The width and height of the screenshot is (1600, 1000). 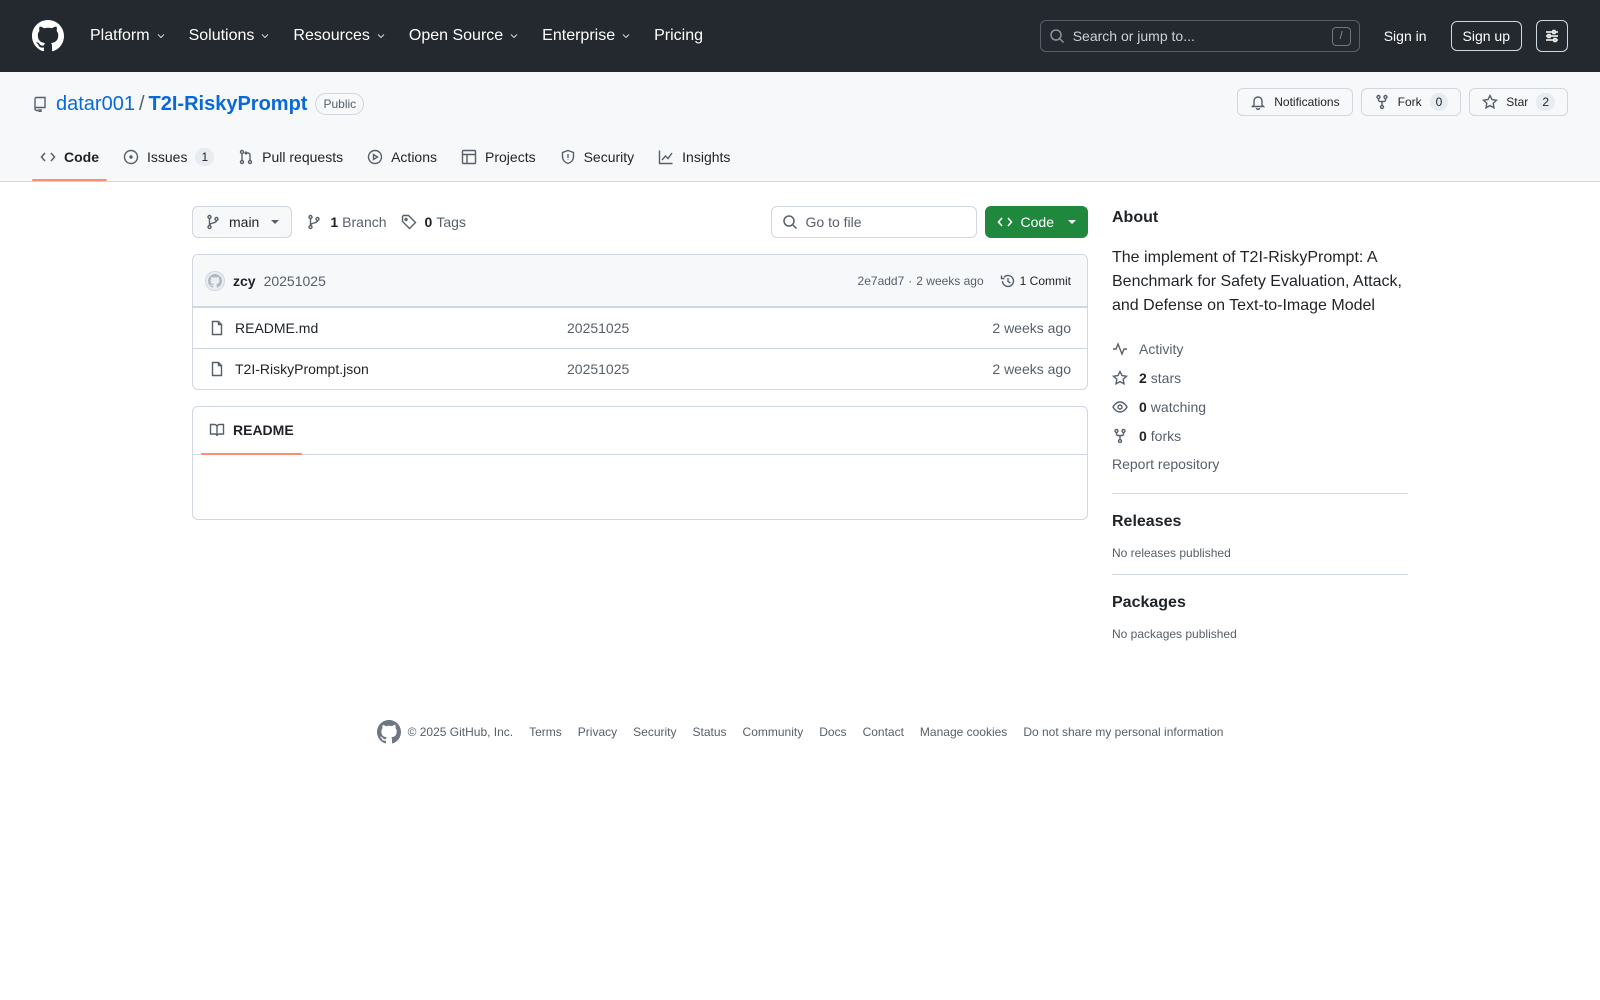 What do you see at coordinates (69, 157) in the screenshot?
I see `tab-code: Code` at bounding box center [69, 157].